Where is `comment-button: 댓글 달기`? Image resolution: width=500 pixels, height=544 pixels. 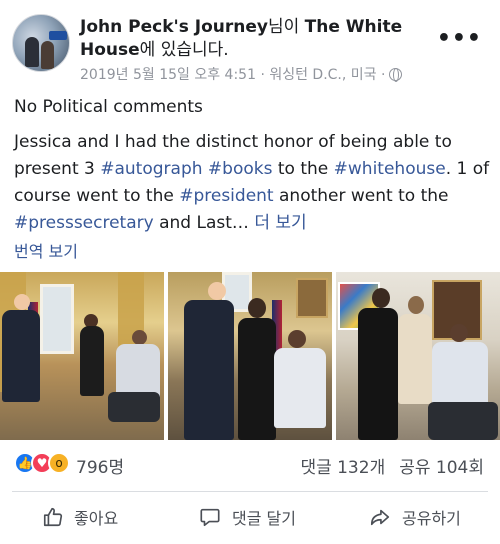 comment-button: 댓글 달기 is located at coordinates (247, 517).